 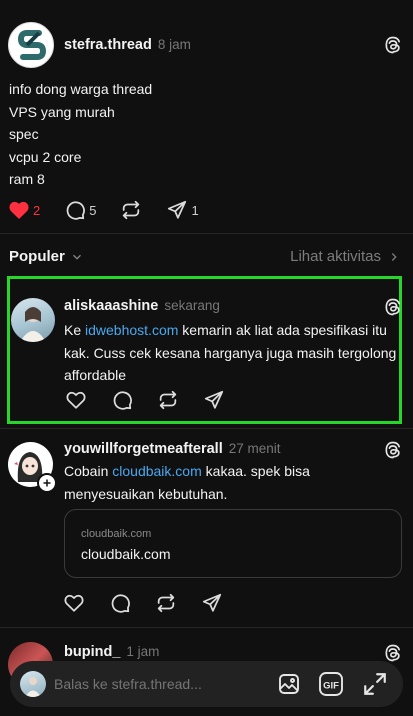 I want to click on chevron-right-icon, so click(x=394, y=256).